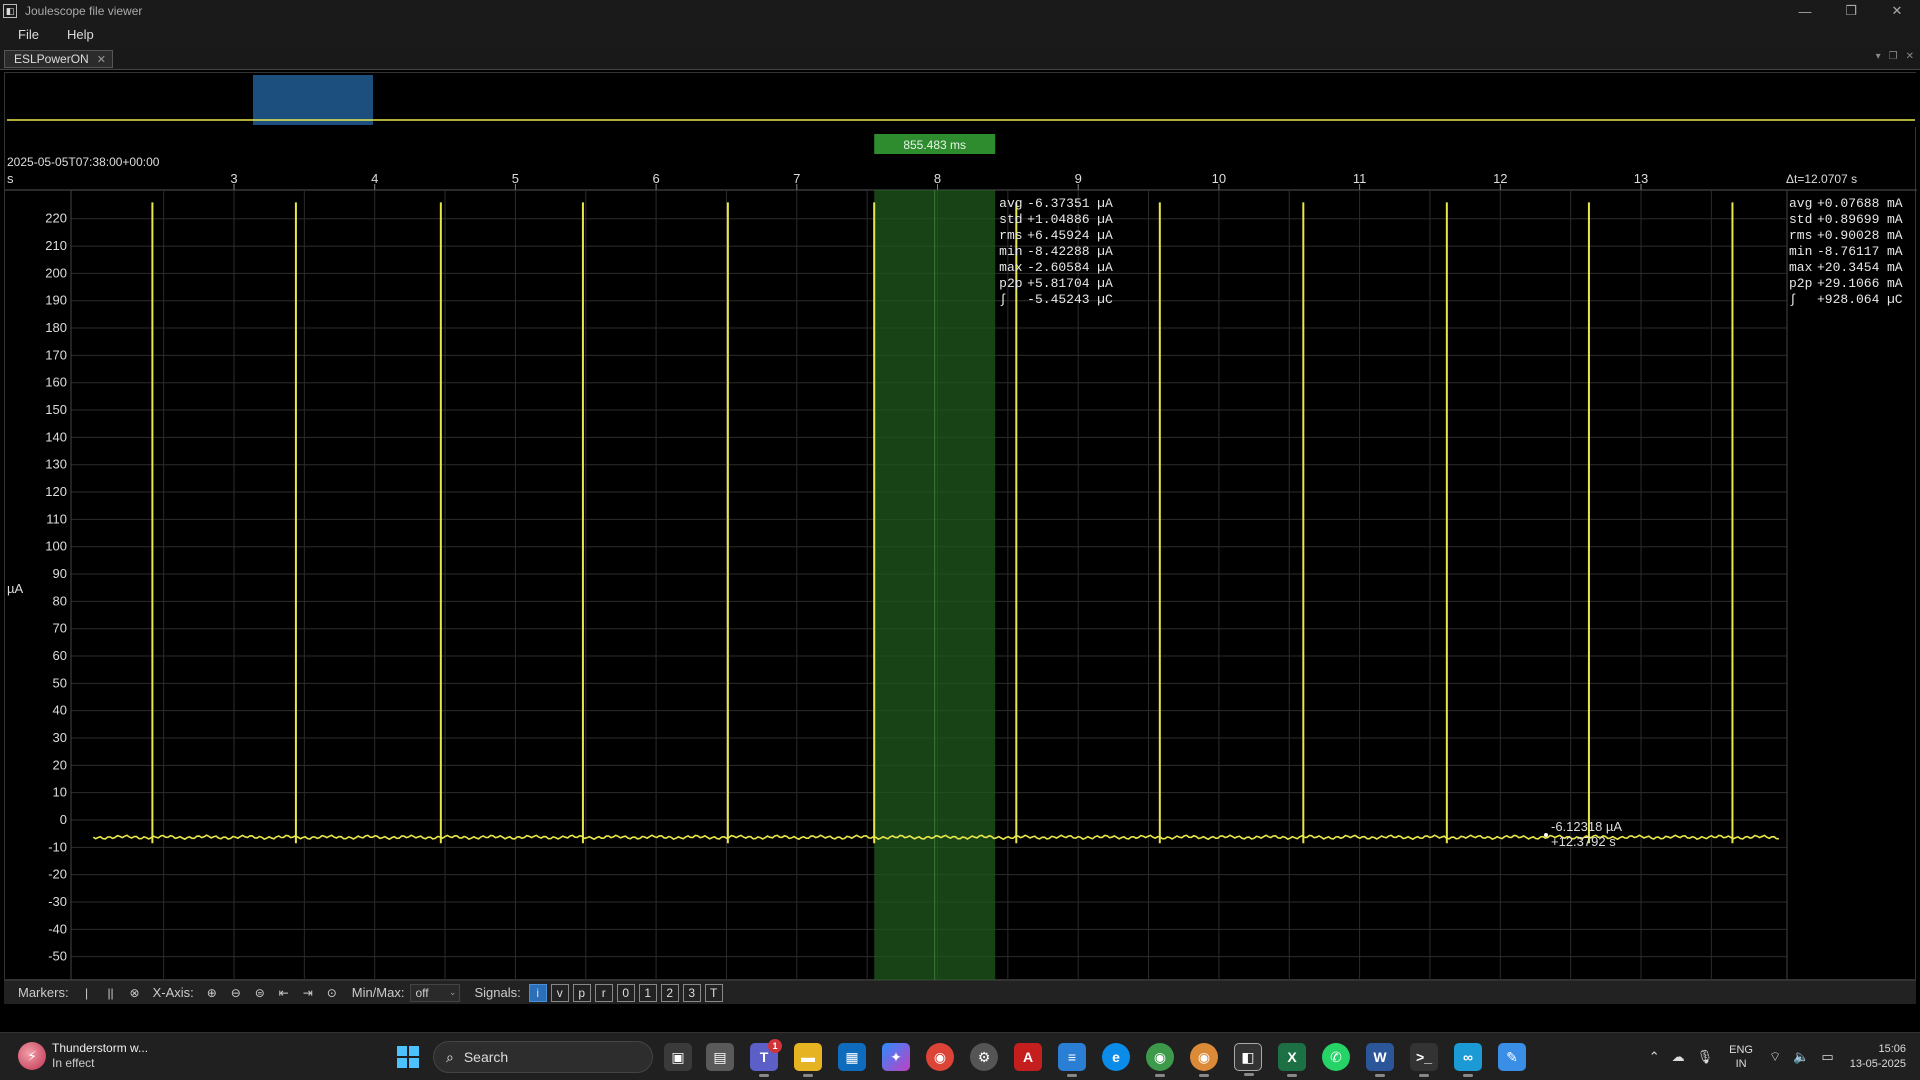 The height and width of the screenshot is (1080, 1920). Describe the element at coordinates (83, 162) in the screenshot. I see `timestamp-label: 2025-05-05T07:38:00+00:00` at that location.